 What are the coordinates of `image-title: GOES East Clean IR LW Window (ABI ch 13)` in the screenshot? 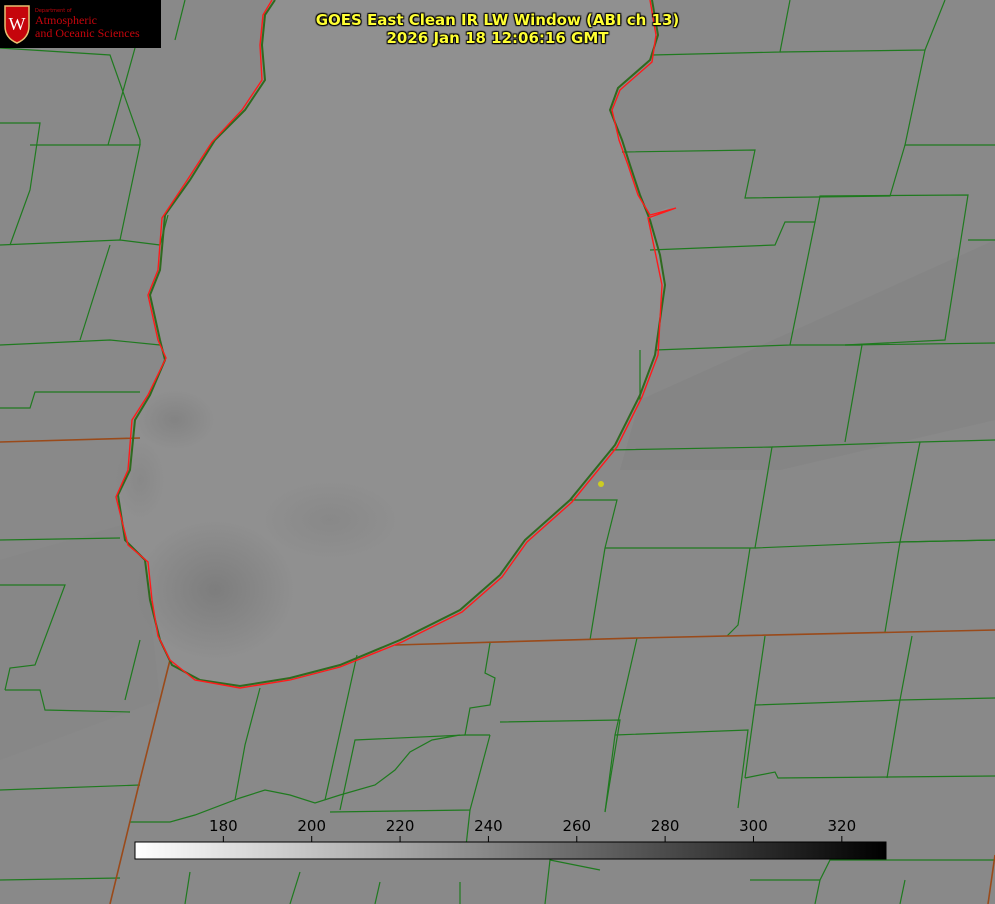 It's located at (497, 20).